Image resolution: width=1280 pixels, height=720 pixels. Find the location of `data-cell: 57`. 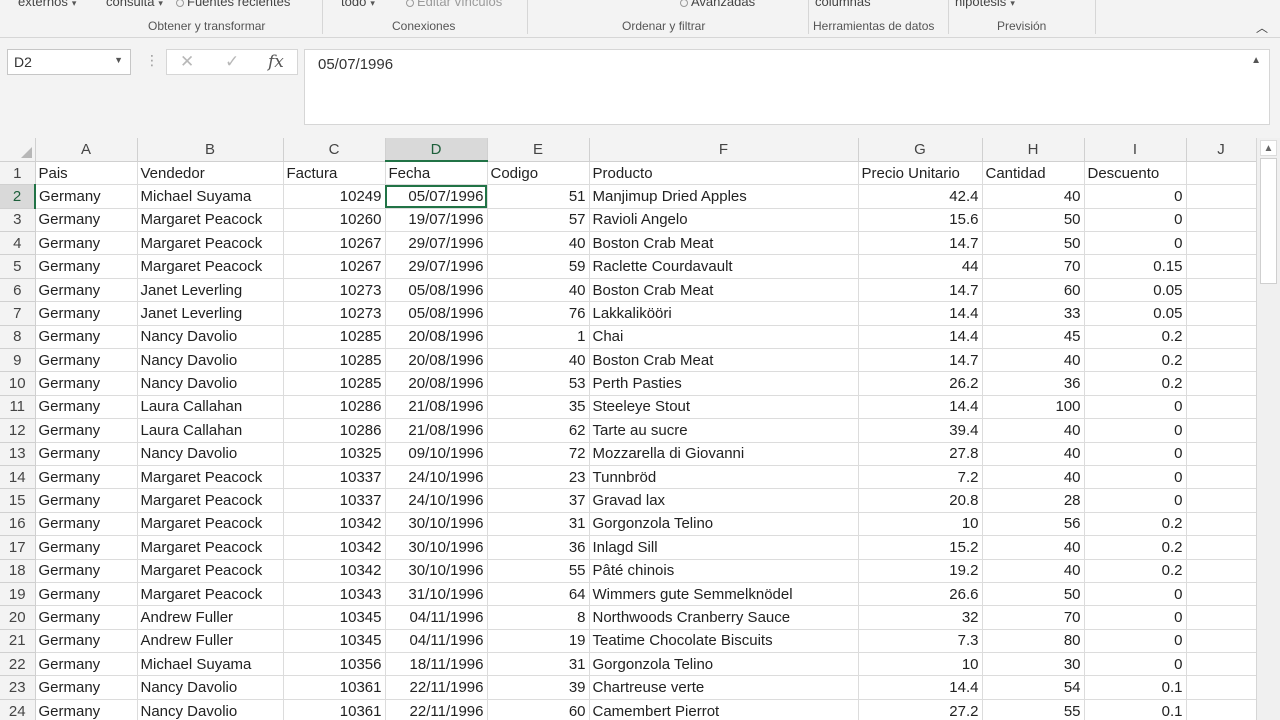

data-cell: 57 is located at coordinates (538, 220).